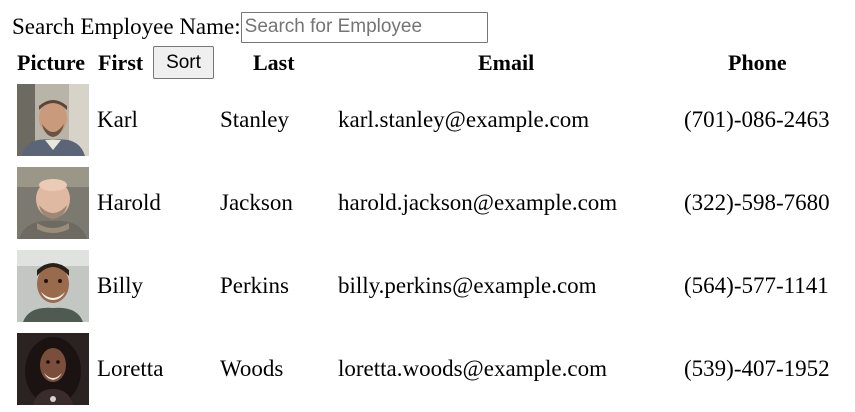 The width and height of the screenshot is (855, 412). I want to click on first-name: Karl, so click(117, 119).